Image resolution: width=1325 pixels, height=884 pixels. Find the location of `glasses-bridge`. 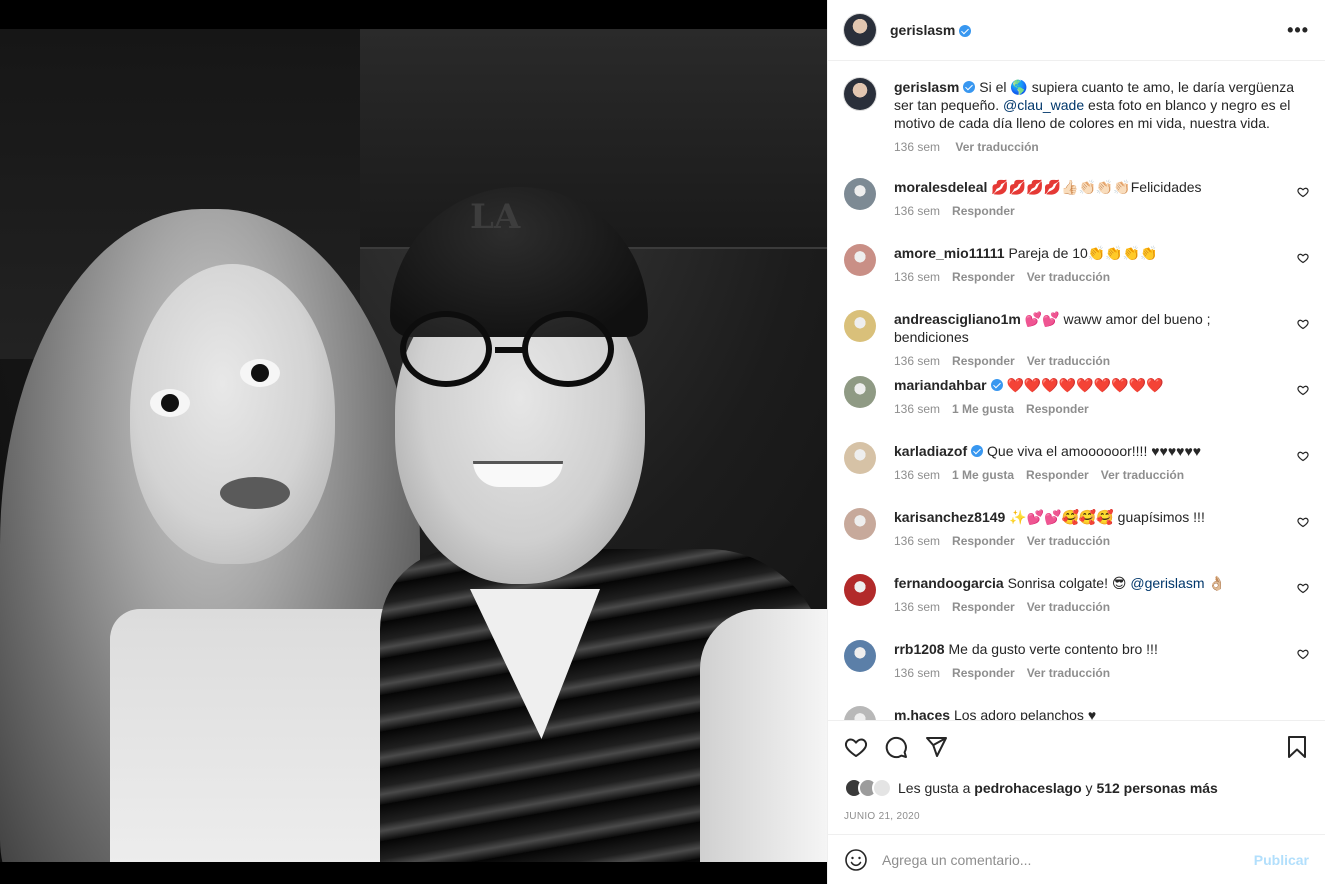

glasses-bridge is located at coordinates (509, 350).